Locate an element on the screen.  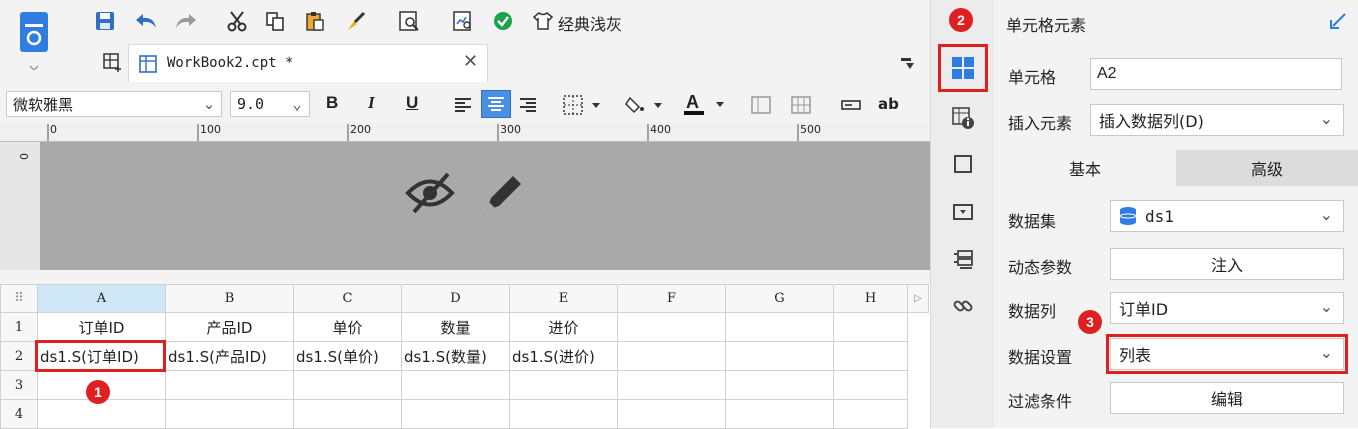
chart-search-icon is located at coordinates (463, 21).